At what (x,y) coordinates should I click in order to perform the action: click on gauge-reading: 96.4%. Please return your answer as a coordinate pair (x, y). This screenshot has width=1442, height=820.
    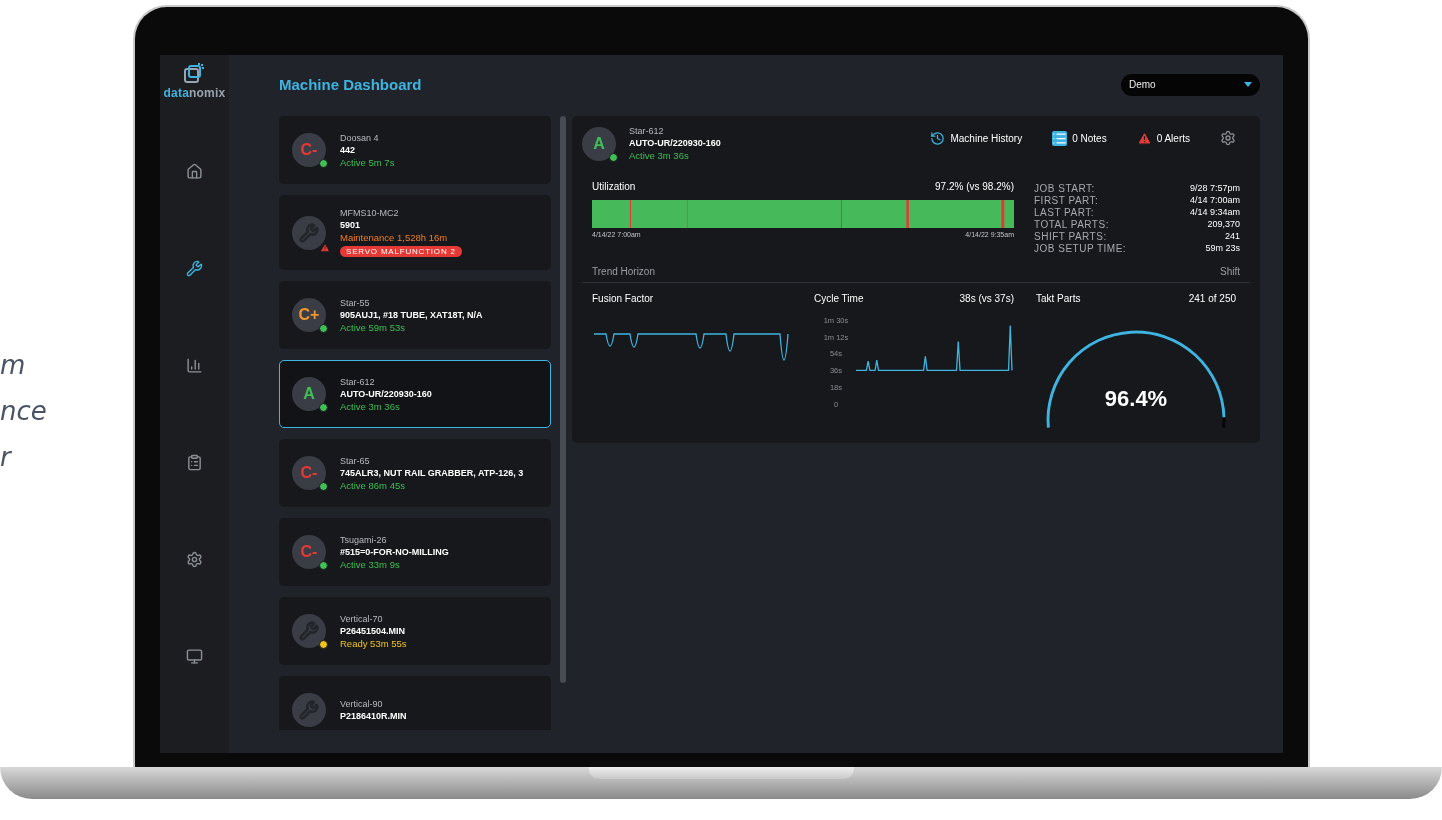
    Looking at the image, I should click on (1136, 399).